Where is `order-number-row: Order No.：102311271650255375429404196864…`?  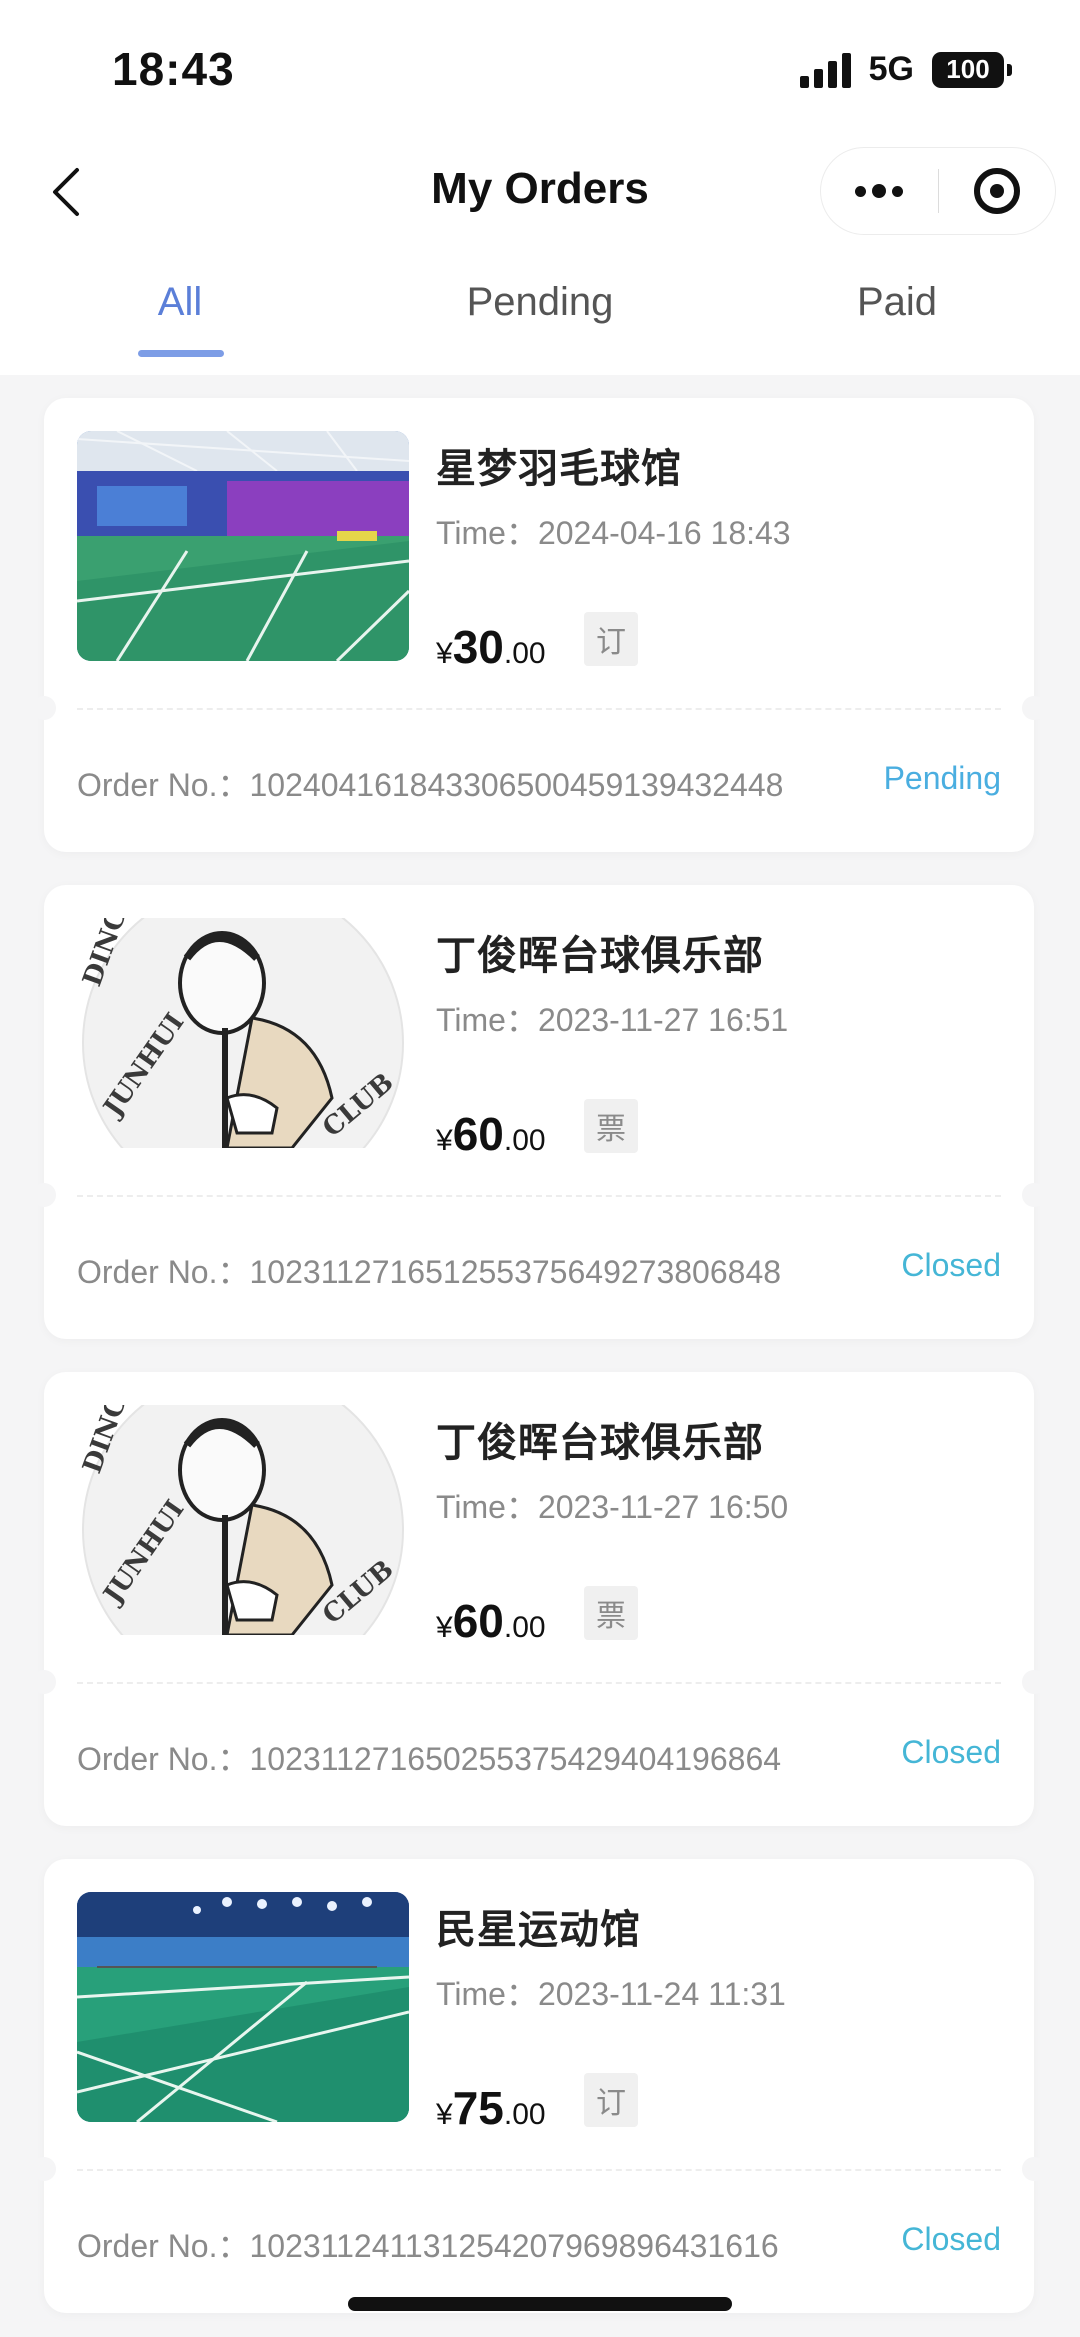
order-number-row: Order No.：102311271650255375429404196864… is located at coordinates (539, 1757).